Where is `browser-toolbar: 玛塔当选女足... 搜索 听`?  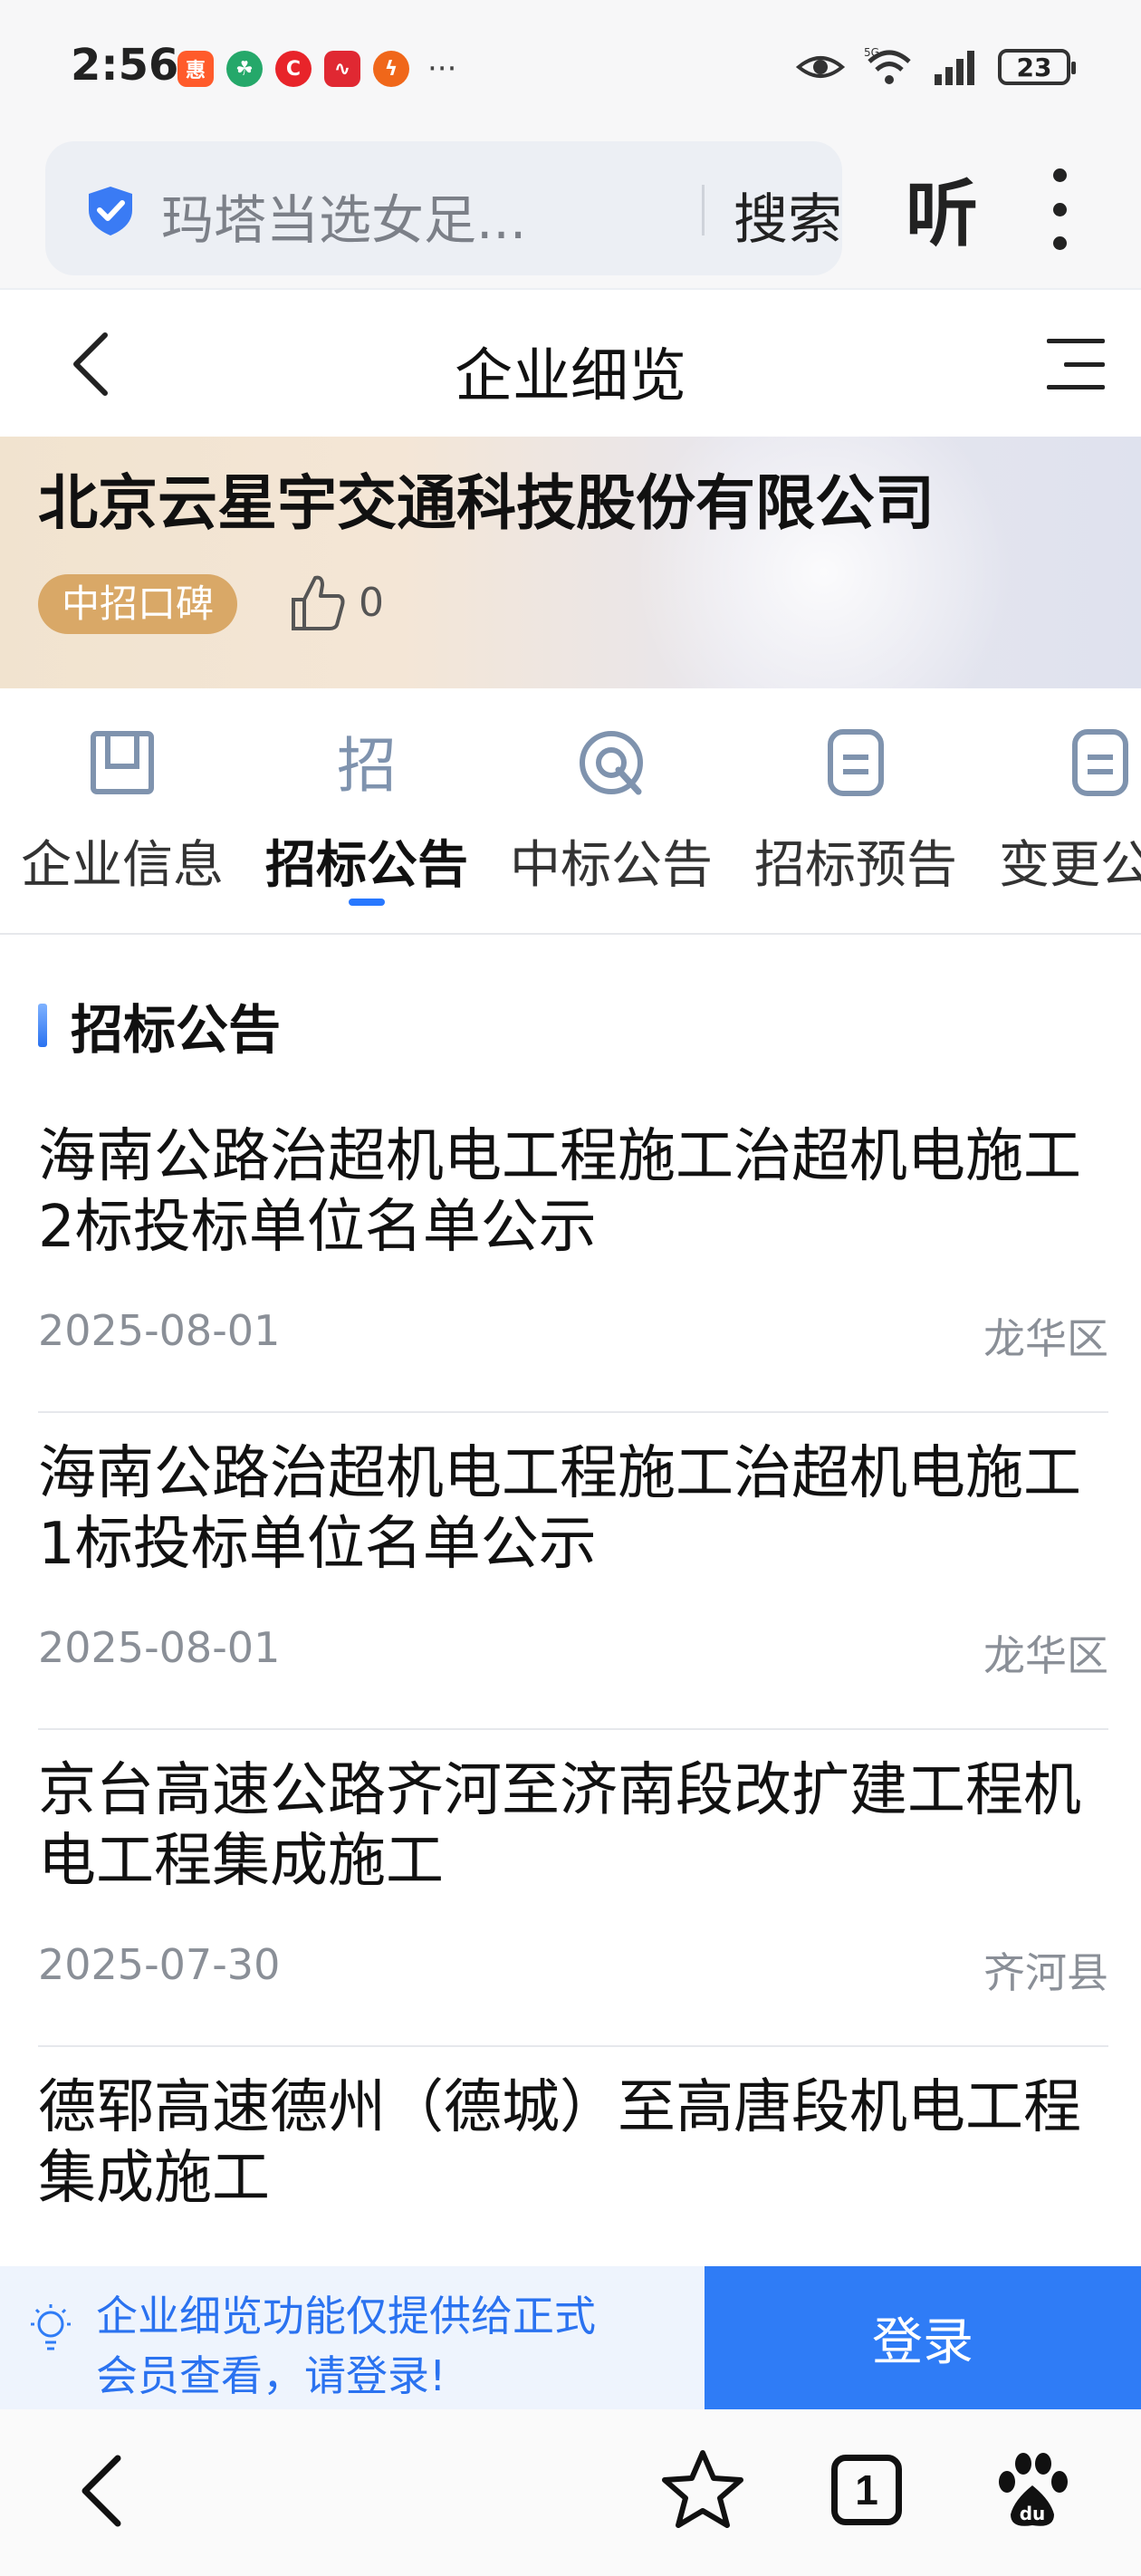
browser-toolbar: 玛塔当选女足... 搜索 听 is located at coordinates (570, 213).